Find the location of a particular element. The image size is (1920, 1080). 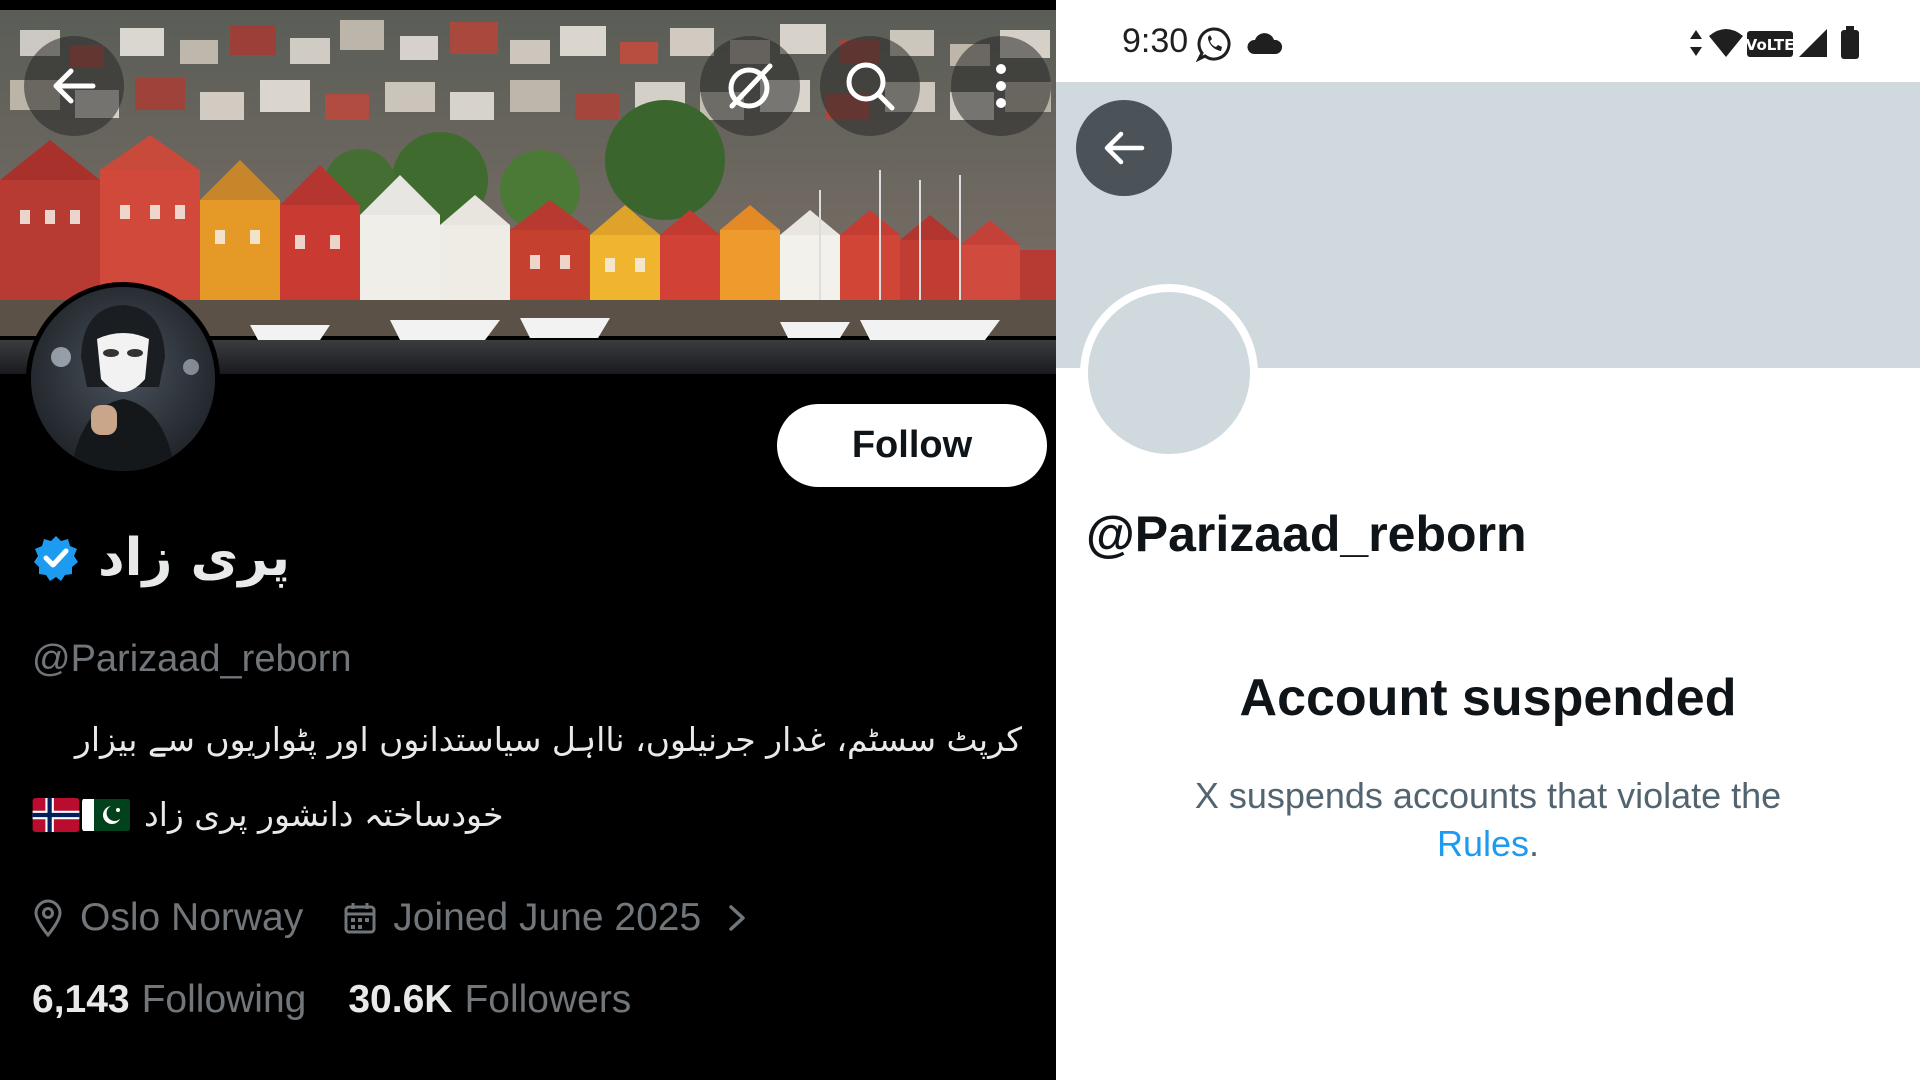

avatar-placeholder is located at coordinates (1169, 373).